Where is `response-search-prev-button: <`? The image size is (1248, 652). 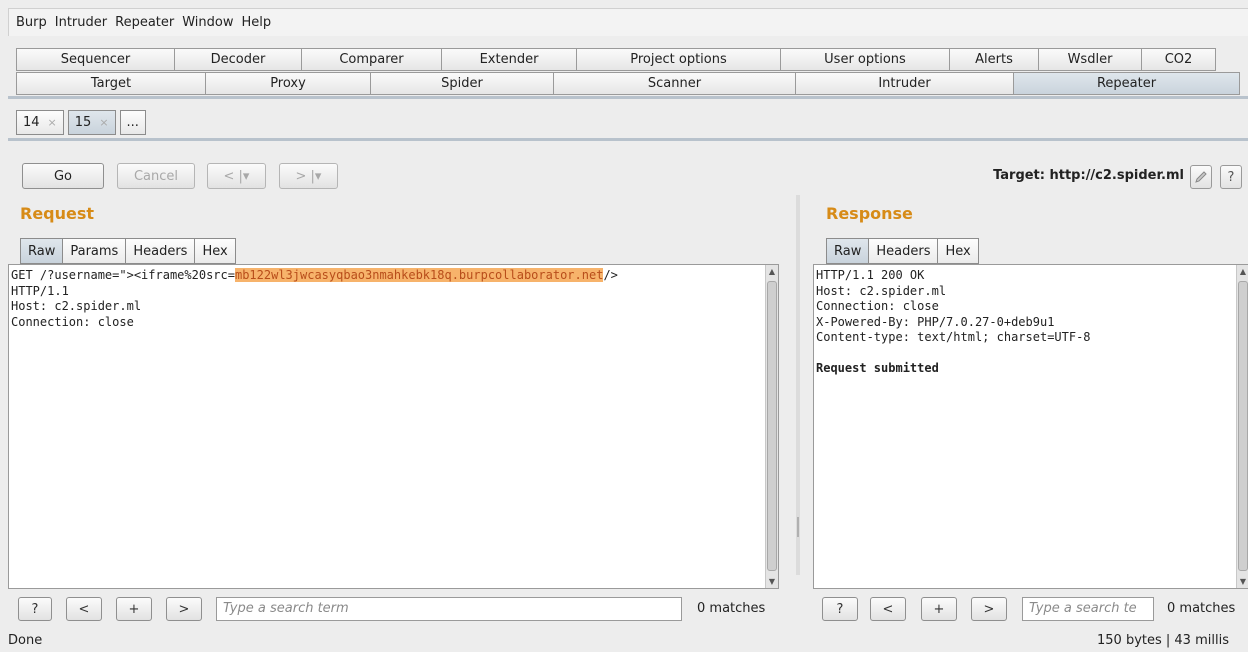 response-search-prev-button: < is located at coordinates (888, 609).